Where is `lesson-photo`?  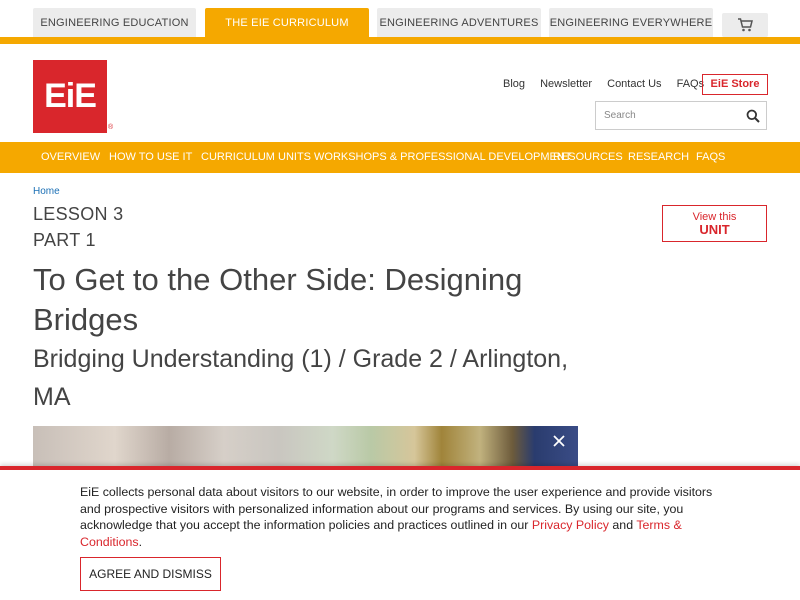 lesson-photo is located at coordinates (305, 448).